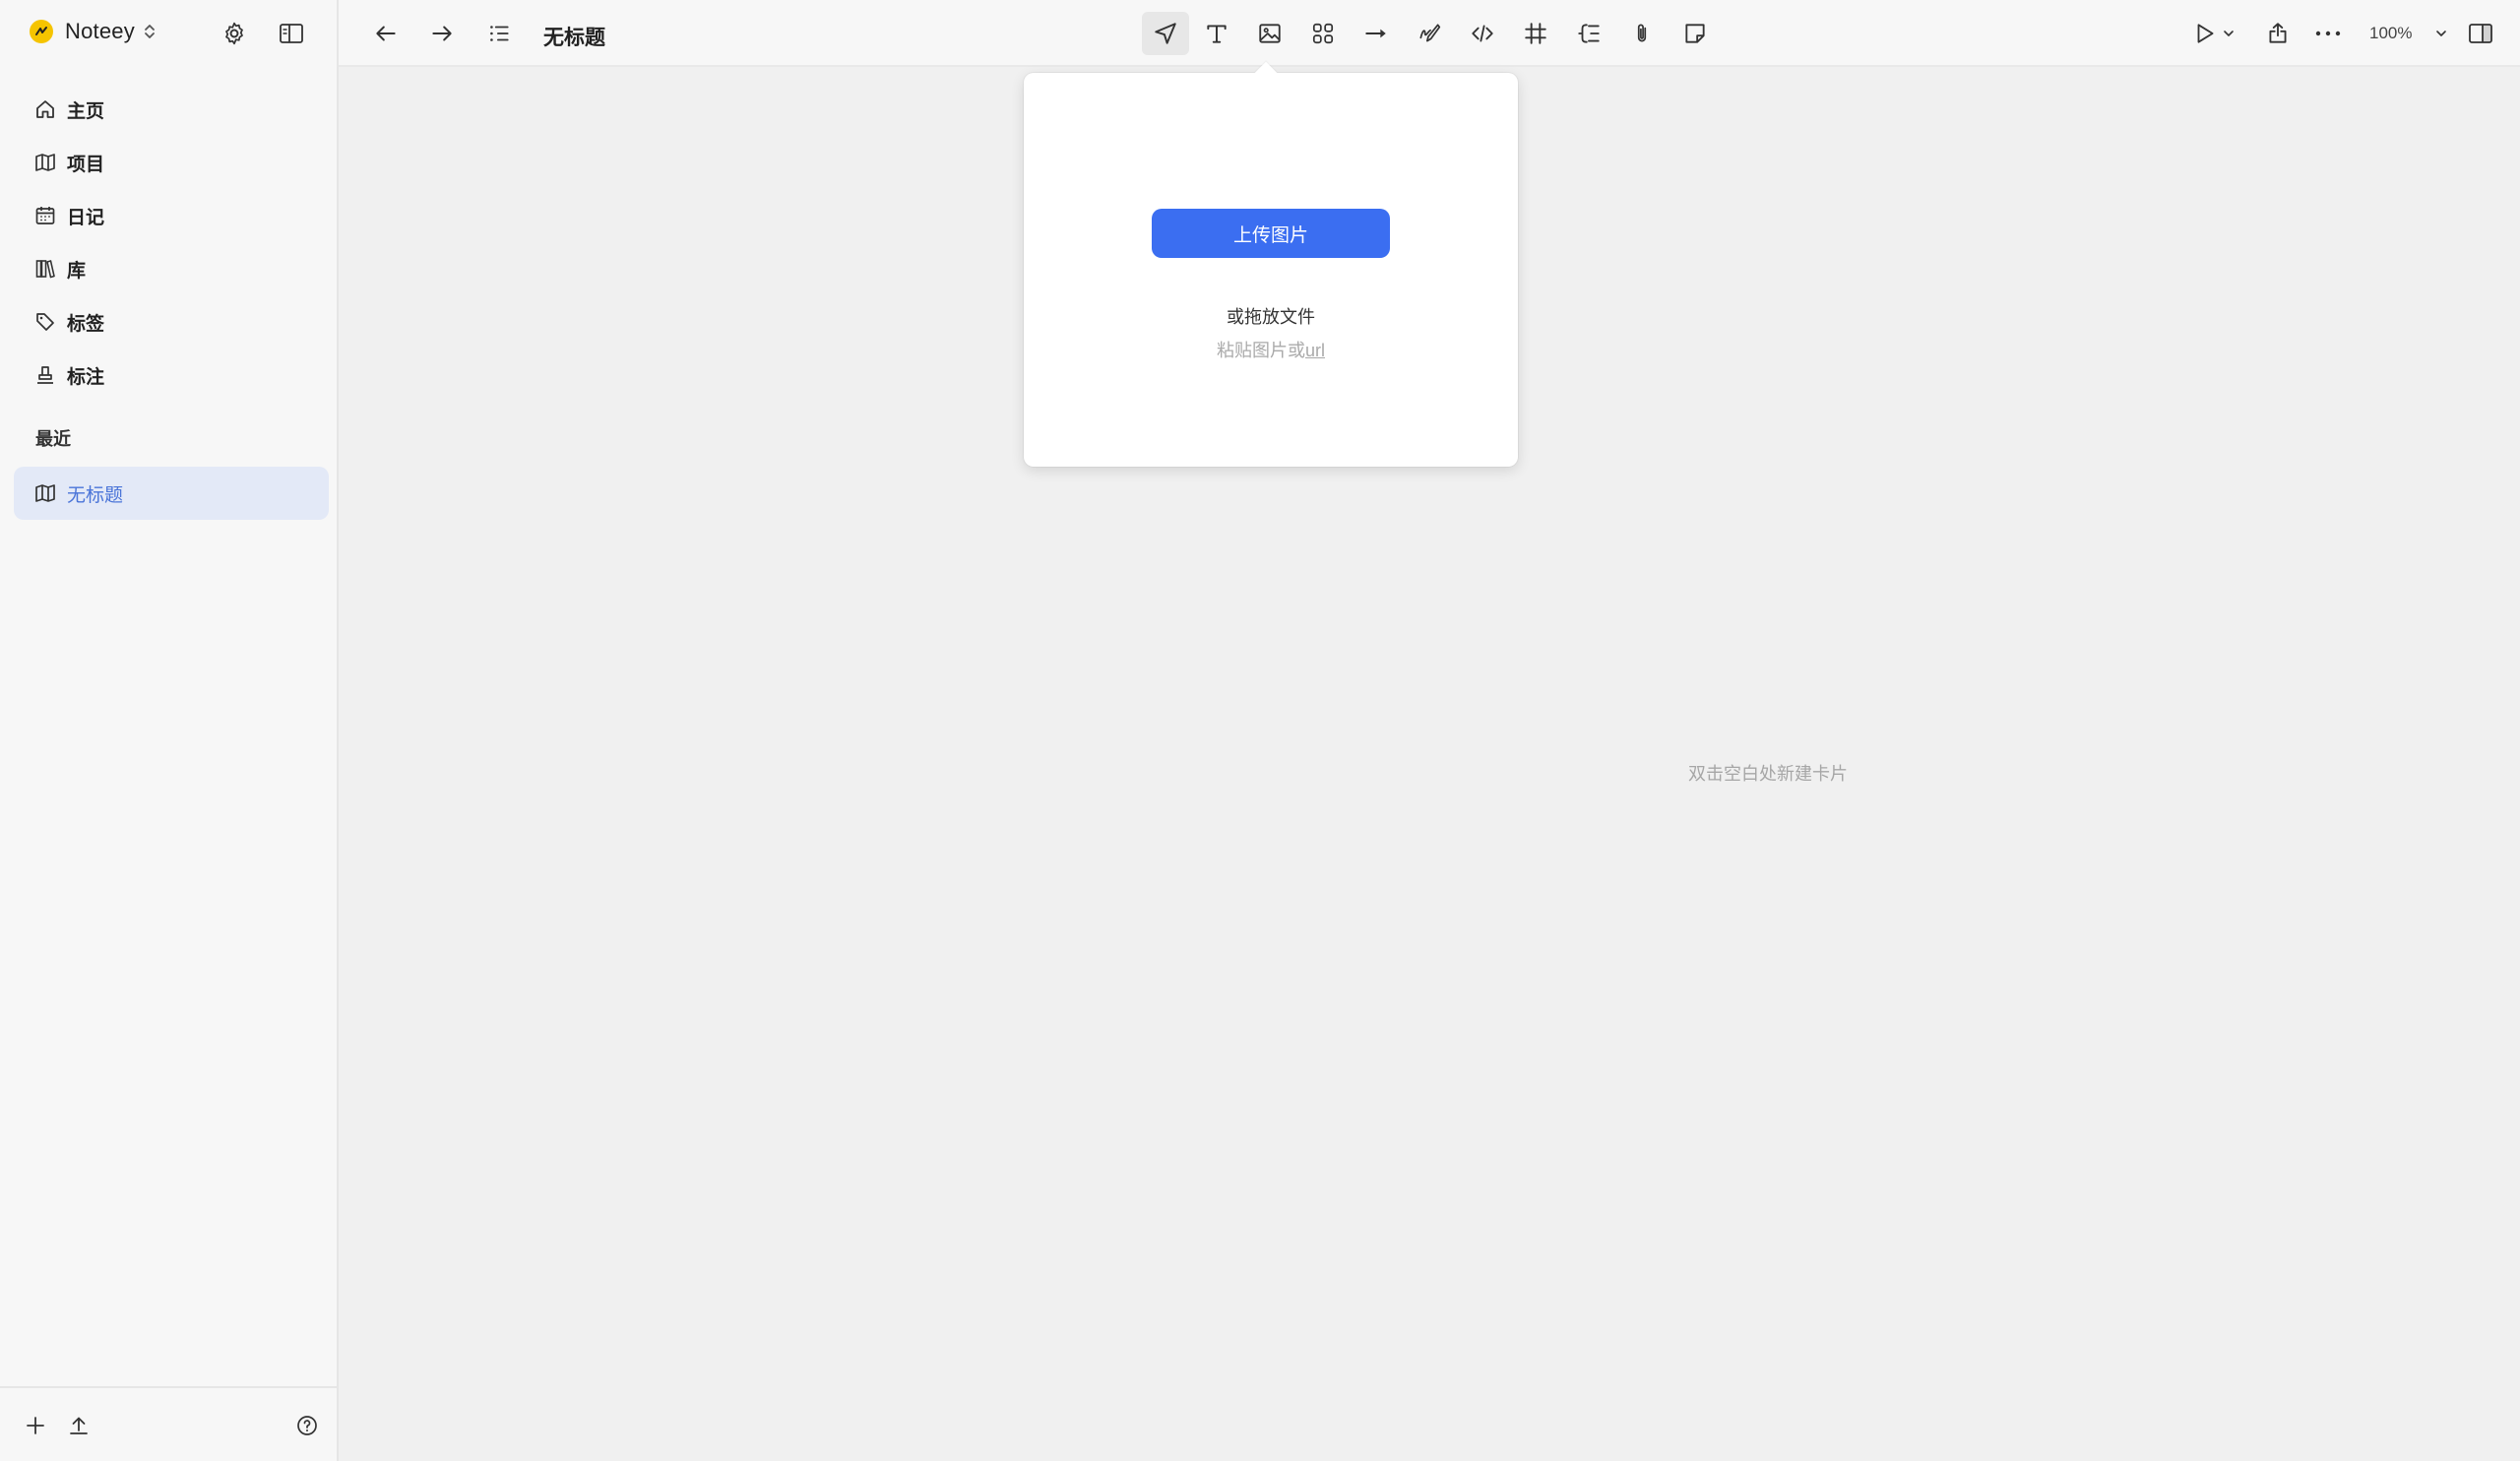 This screenshot has height=1461, width=2520. What do you see at coordinates (168, 1423) in the screenshot?
I see `sidebar-footer` at bounding box center [168, 1423].